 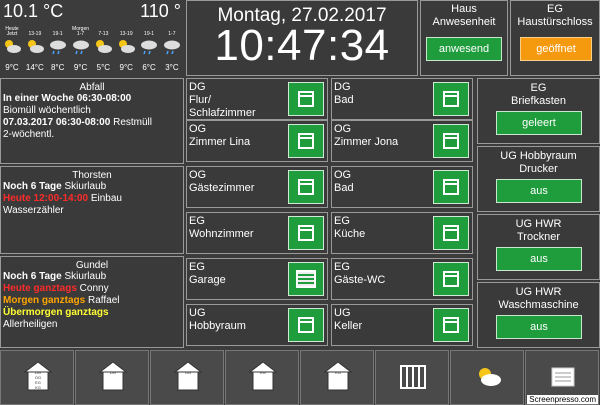 I want to click on room-tile: OG Zimmer Jona, so click(x=402, y=141).